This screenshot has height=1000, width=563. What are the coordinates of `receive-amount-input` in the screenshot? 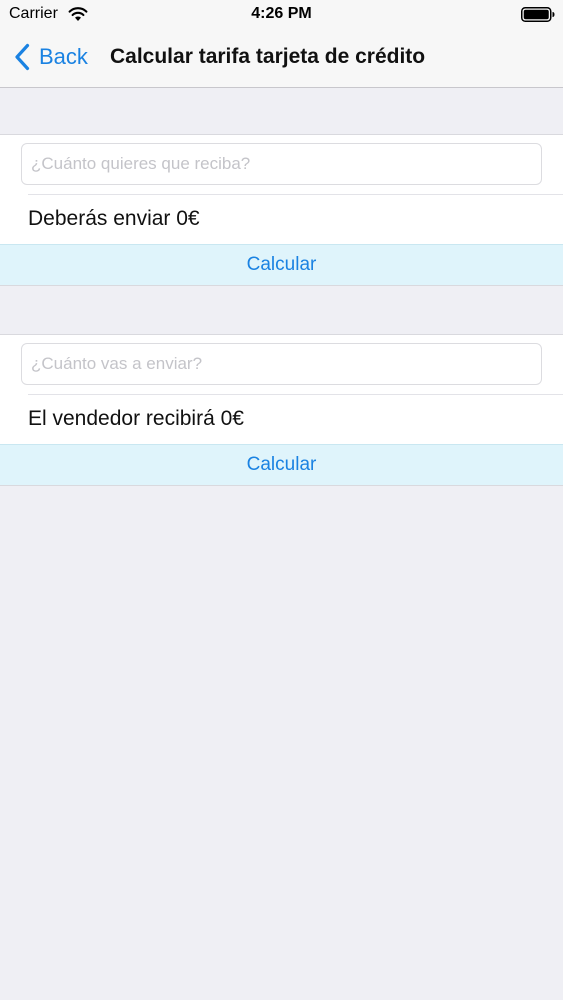 It's located at (281, 164).